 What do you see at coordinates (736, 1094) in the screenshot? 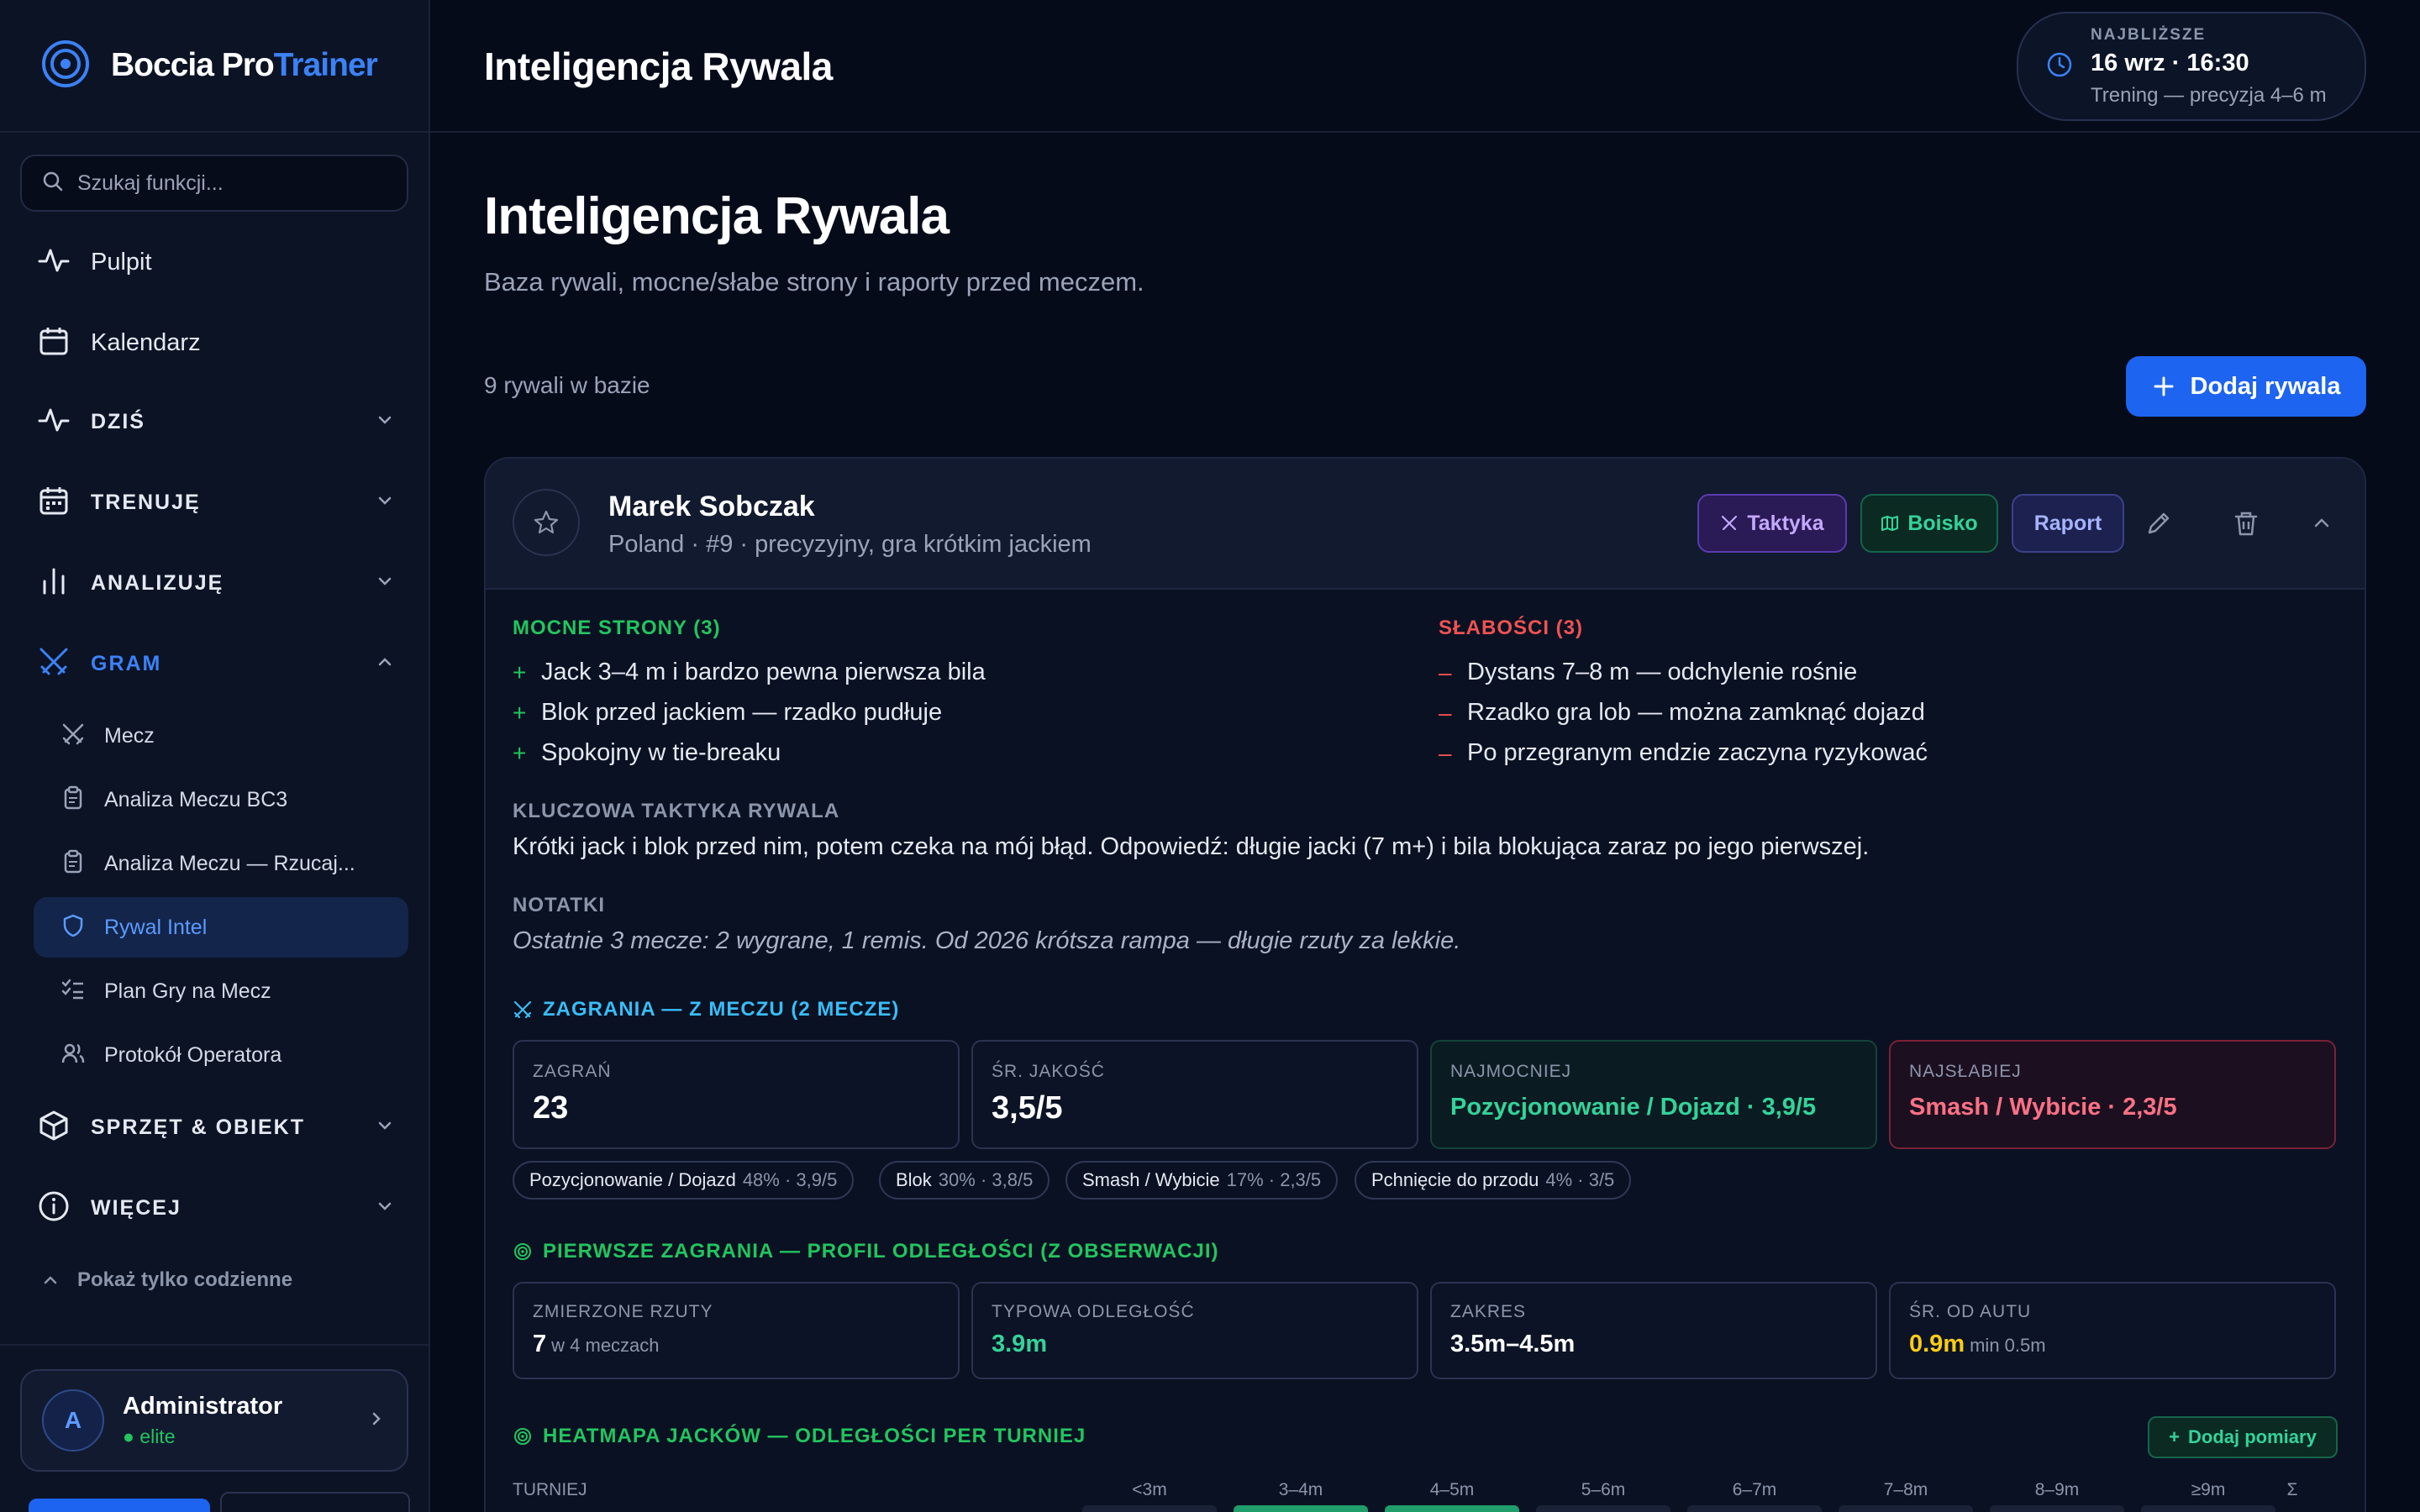
I see `stat-plays-count: ZAGRAŃ 23` at bounding box center [736, 1094].